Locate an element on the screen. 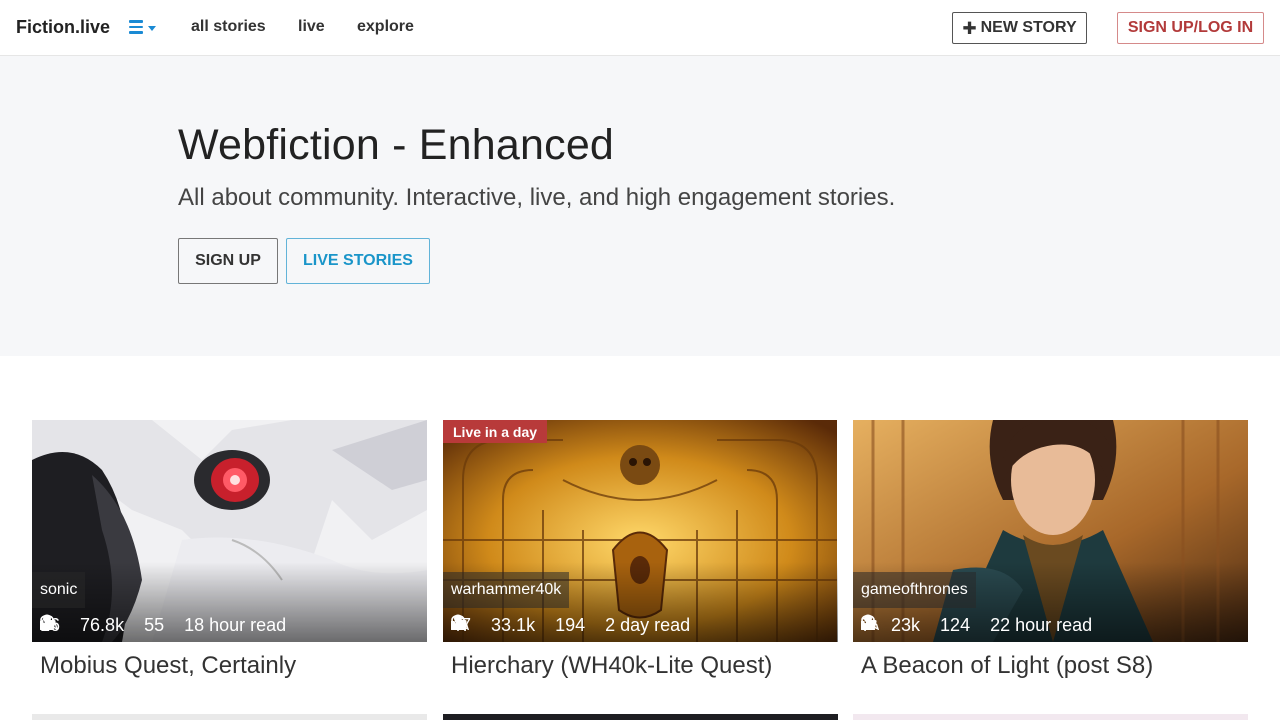 The width and height of the screenshot is (1280, 720). story-stats: 47 33.1k 194 2 day read is located at coordinates (580, 625).